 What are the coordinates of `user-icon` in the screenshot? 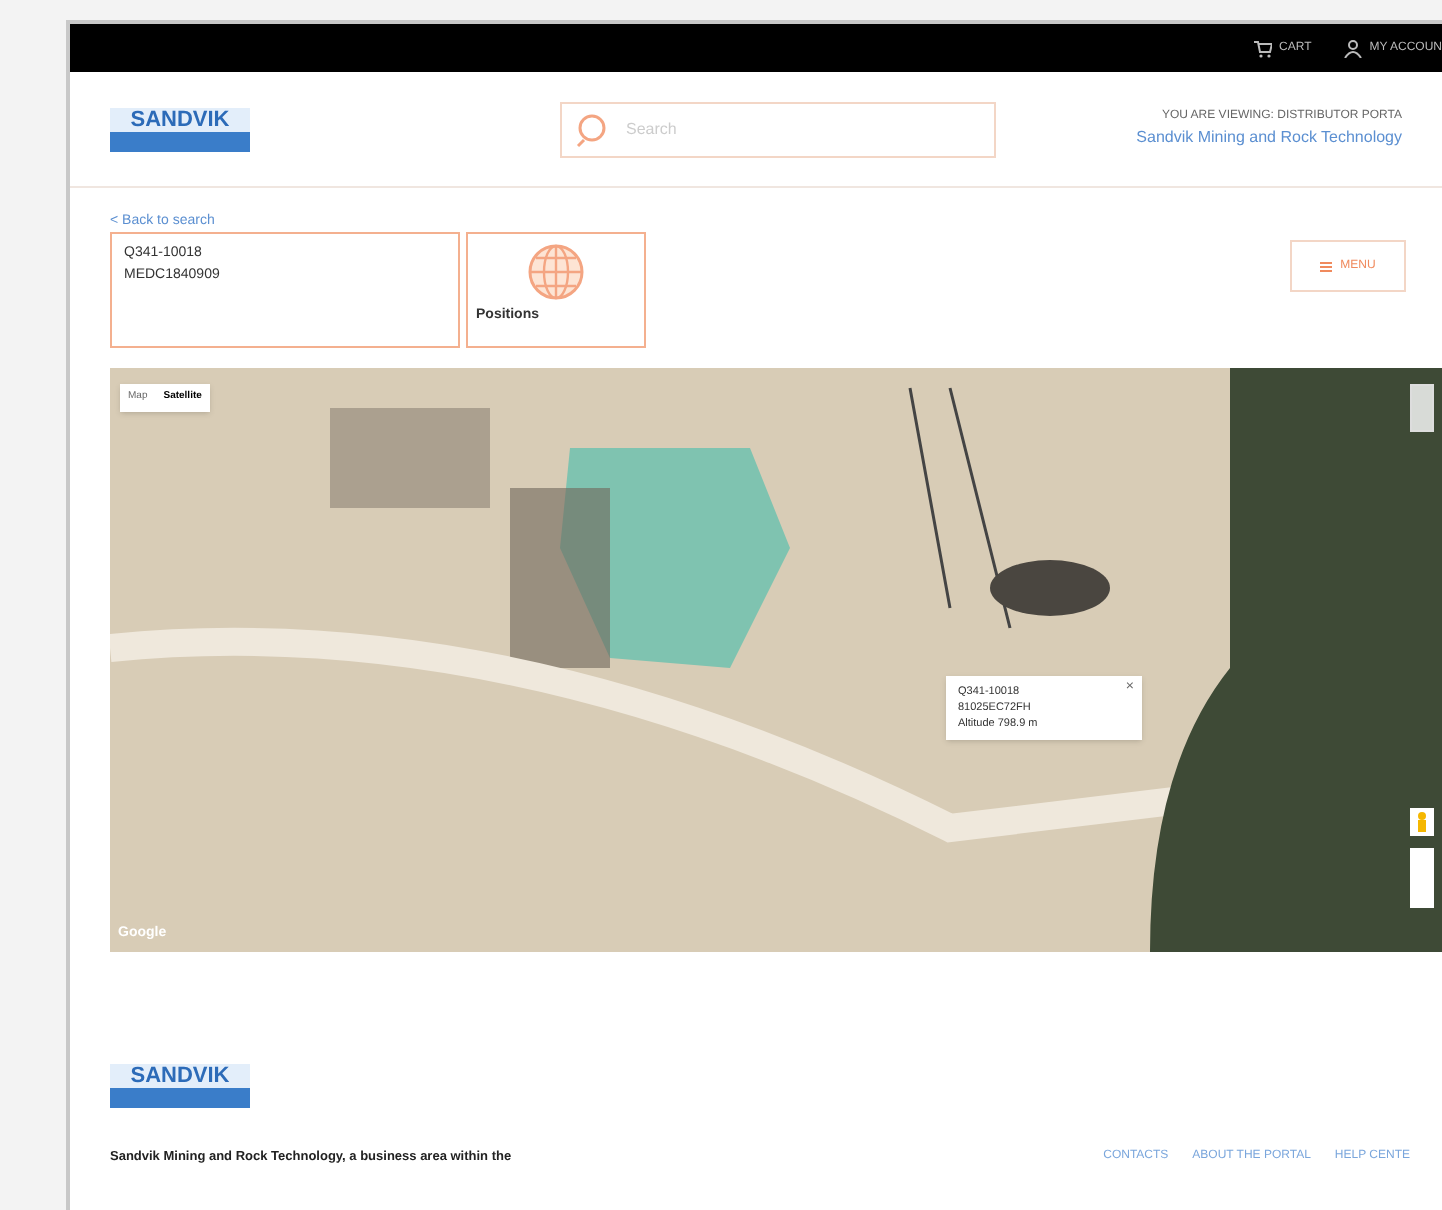 It's located at (1352, 48).